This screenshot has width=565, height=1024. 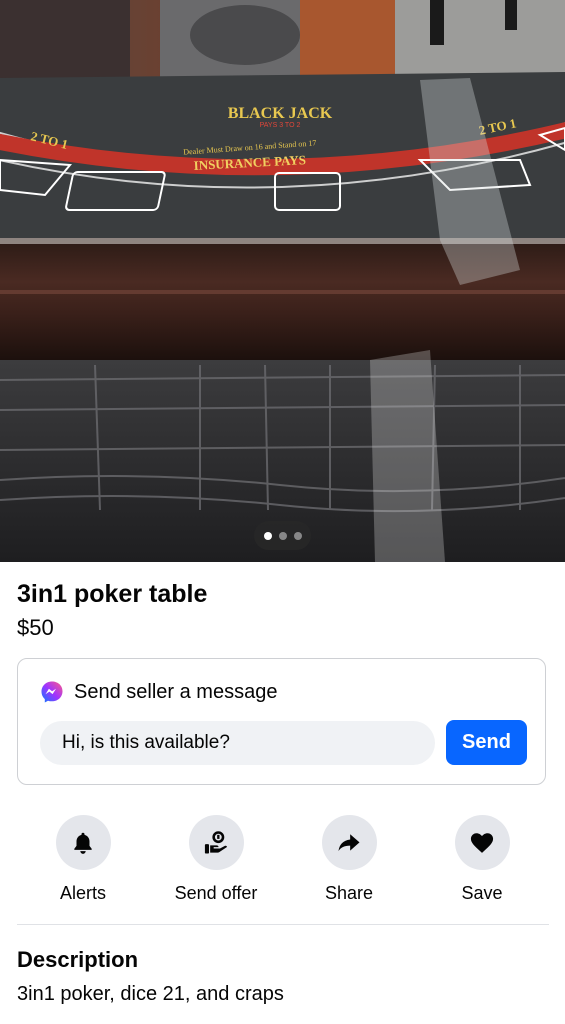 I want to click on alerts-button: Alerts, so click(x=83, y=859).